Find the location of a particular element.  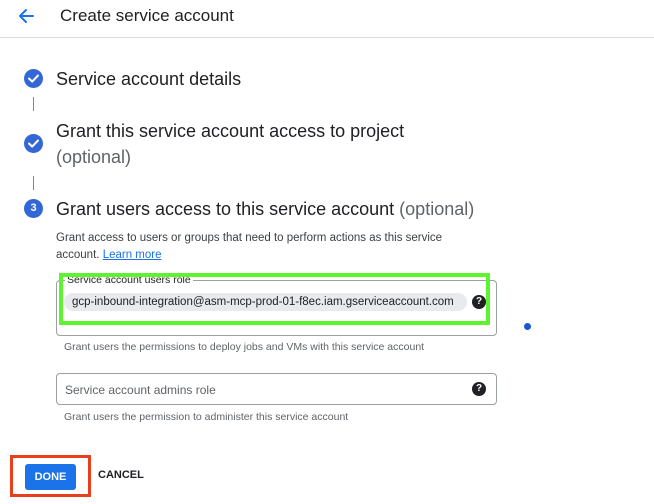

step-3-optional: (optional) is located at coordinates (437, 209).